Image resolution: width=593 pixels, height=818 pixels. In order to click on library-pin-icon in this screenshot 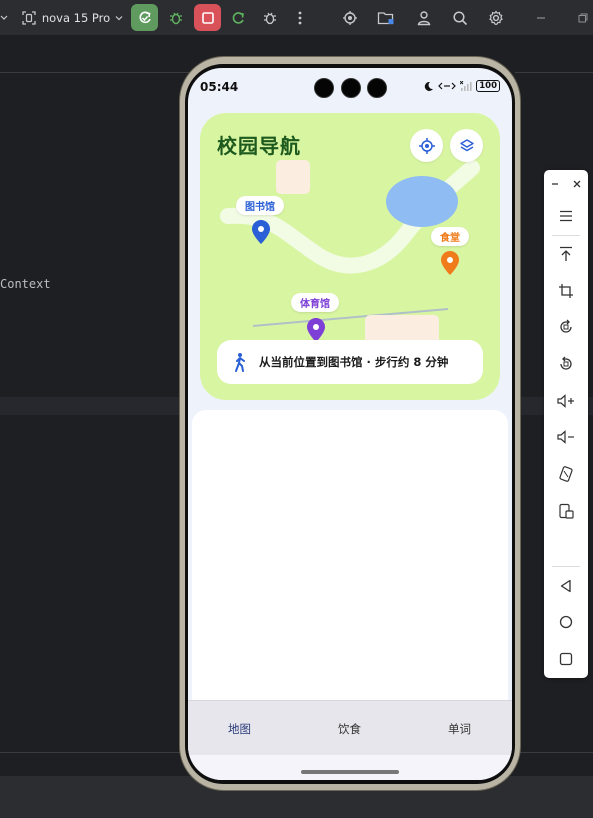, I will do `click(261, 232)`.